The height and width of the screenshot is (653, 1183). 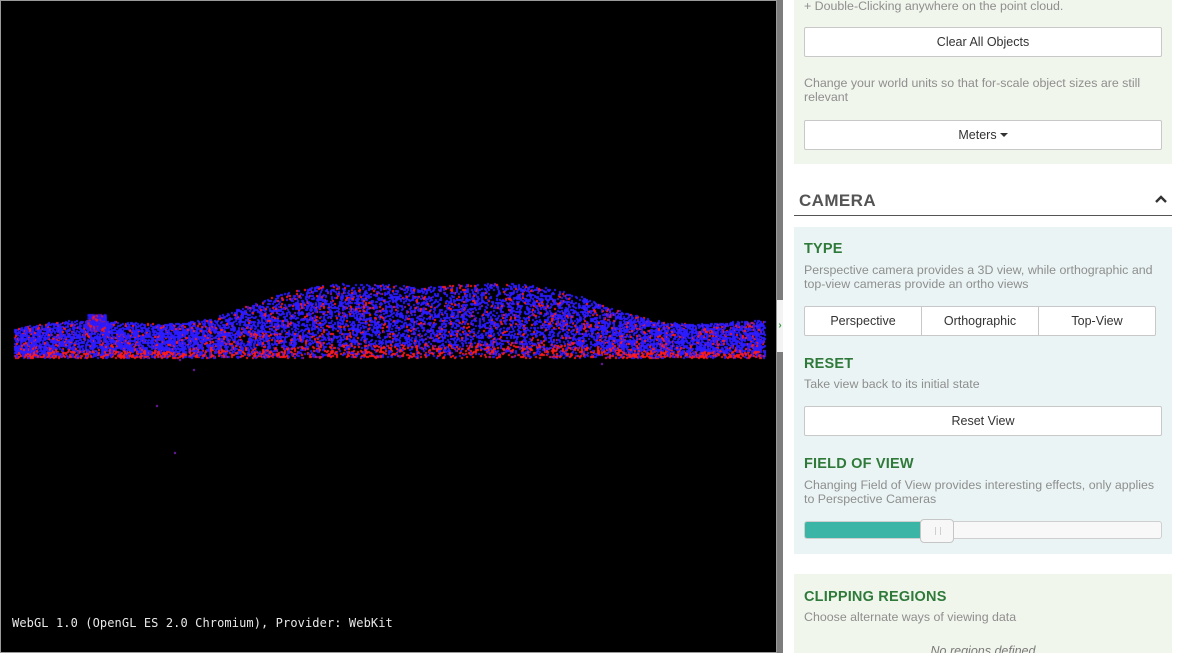 I want to click on perspective-option: Perspective, so click(x=863, y=321).